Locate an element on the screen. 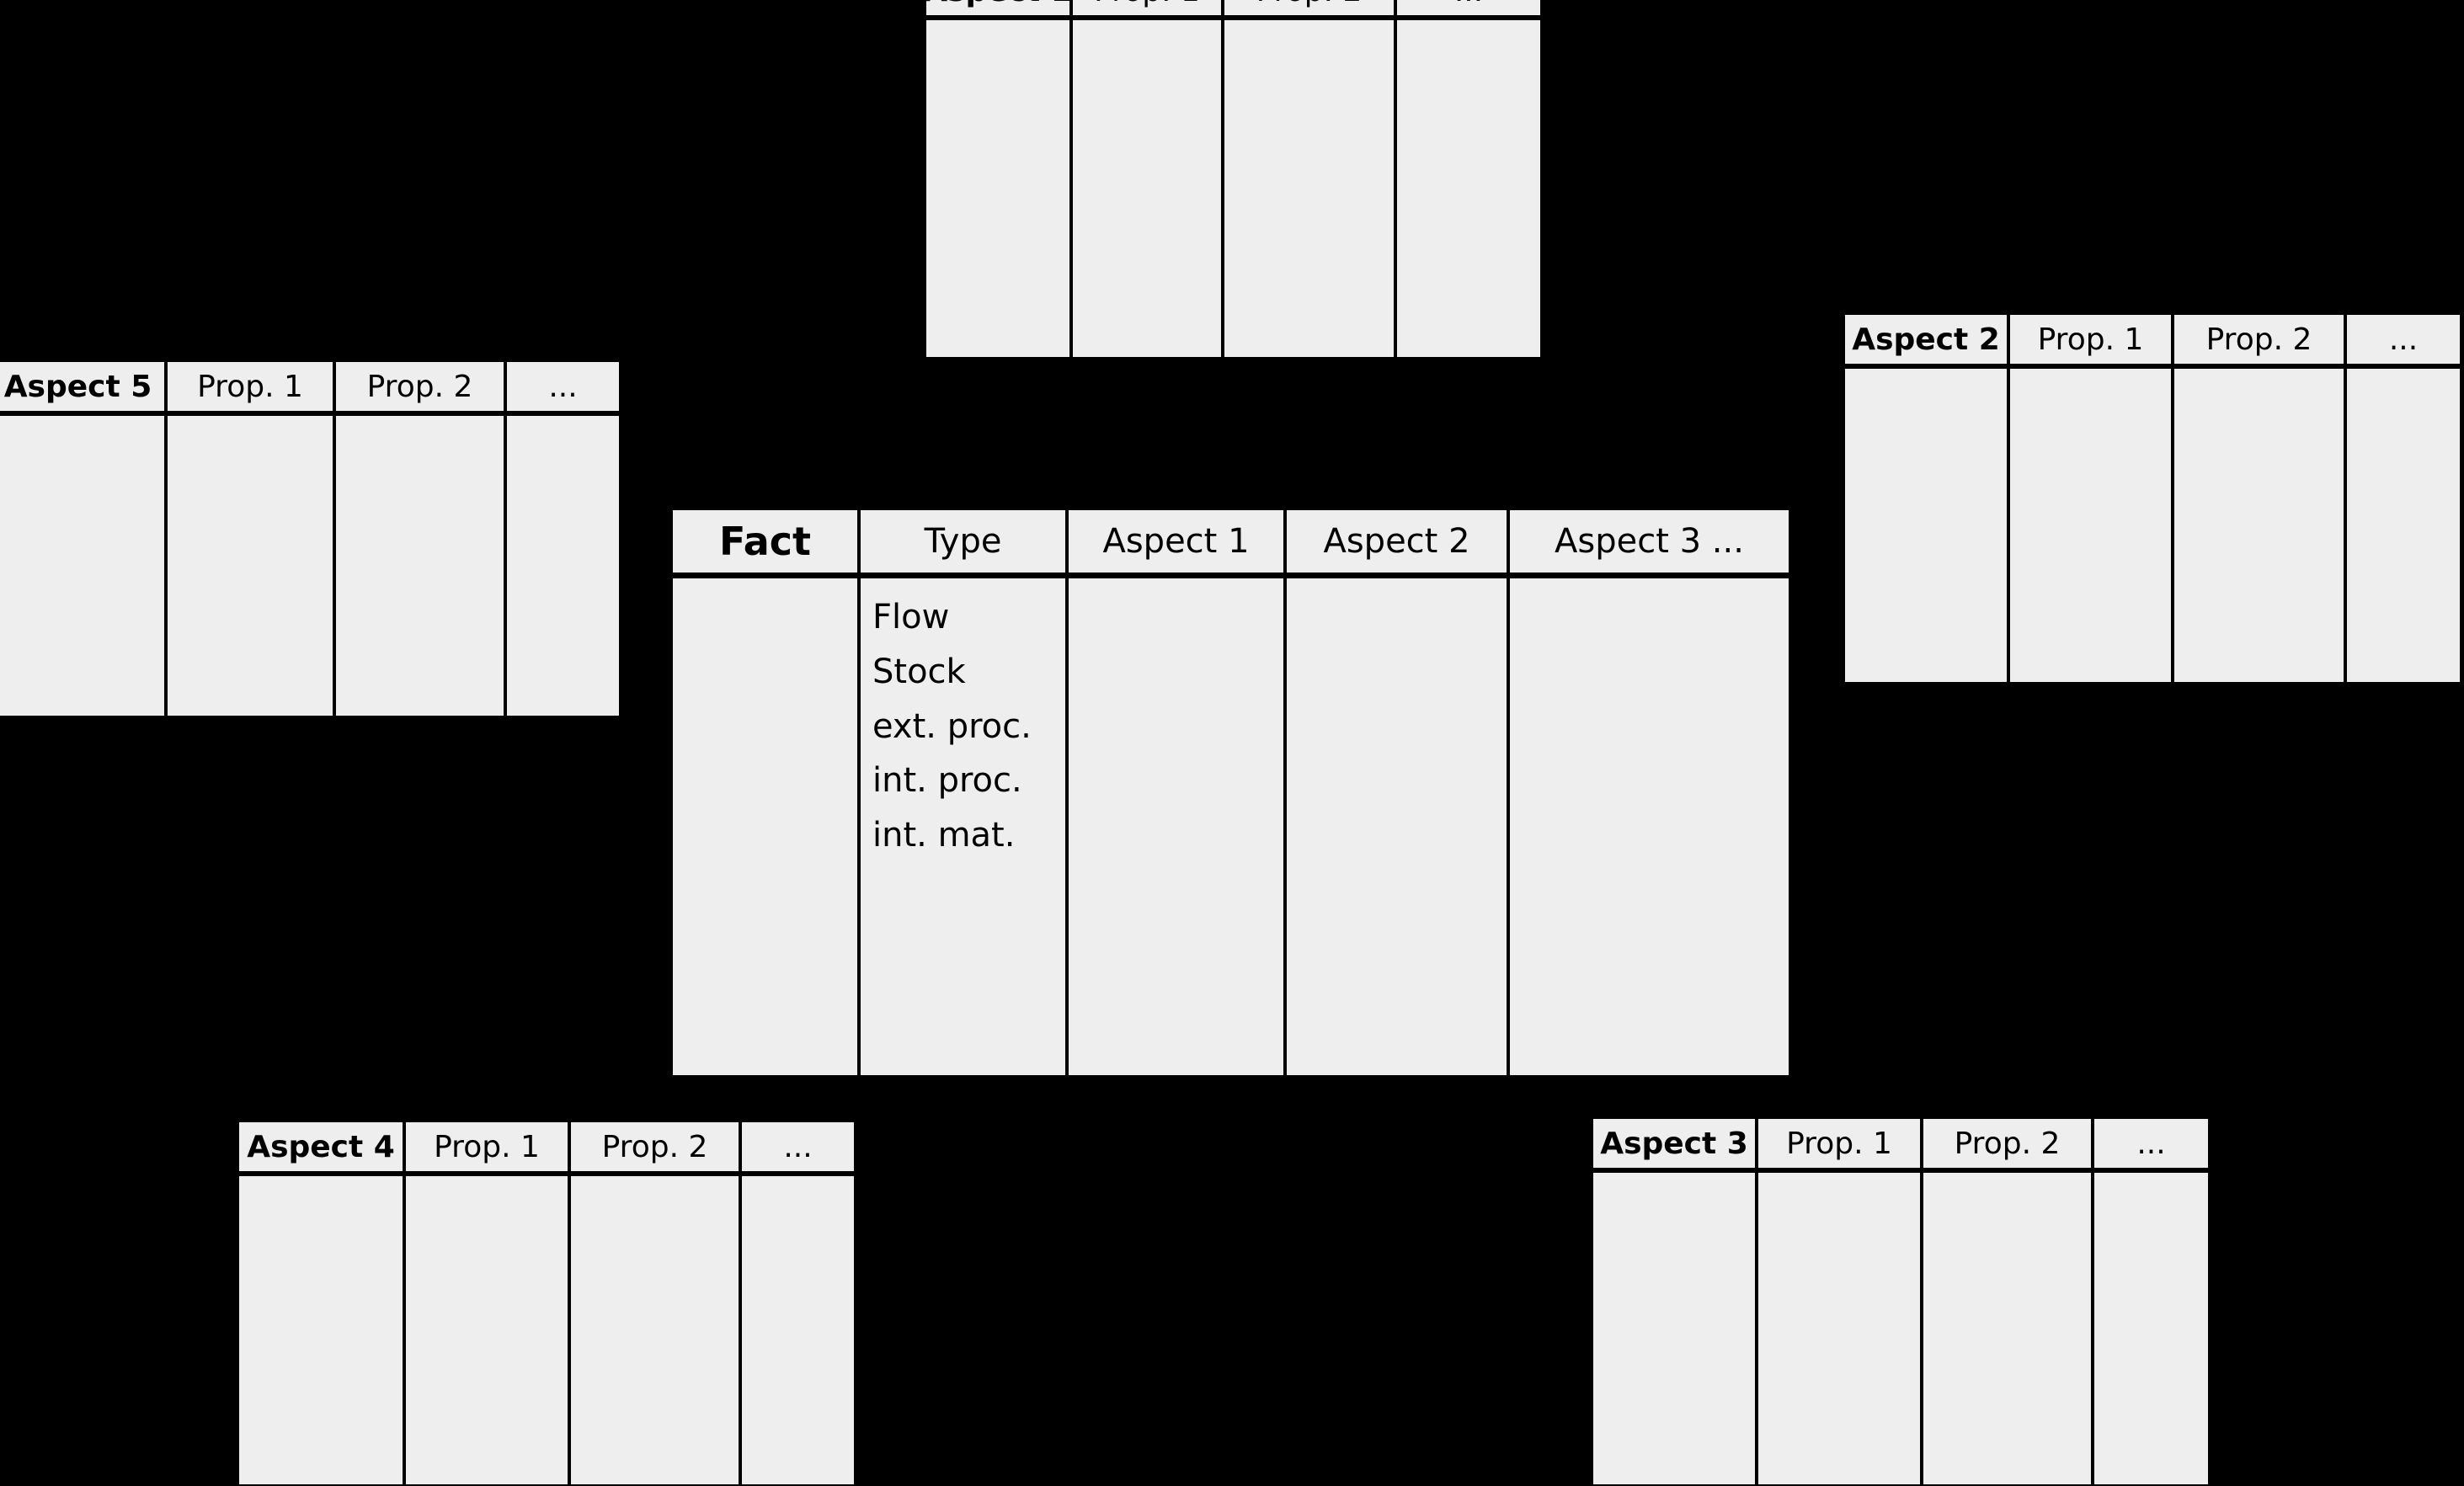  aspect-3-body-row is located at coordinates (1901, 1328).